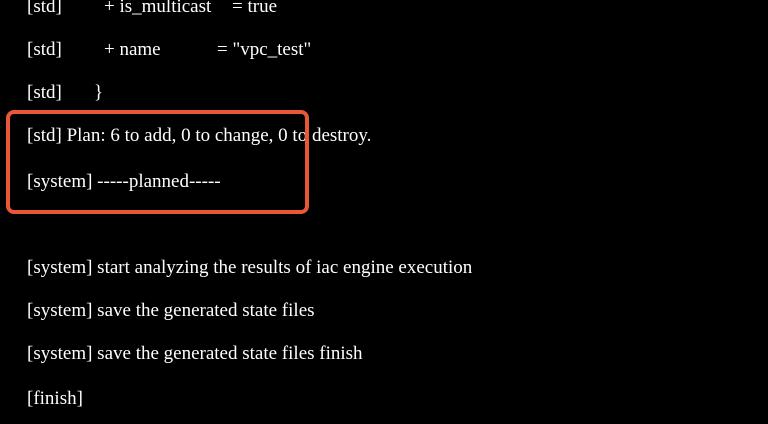 The width and height of the screenshot is (768, 424). I want to click on log-line: [std] + is_multicast = true, so click(177, 9).